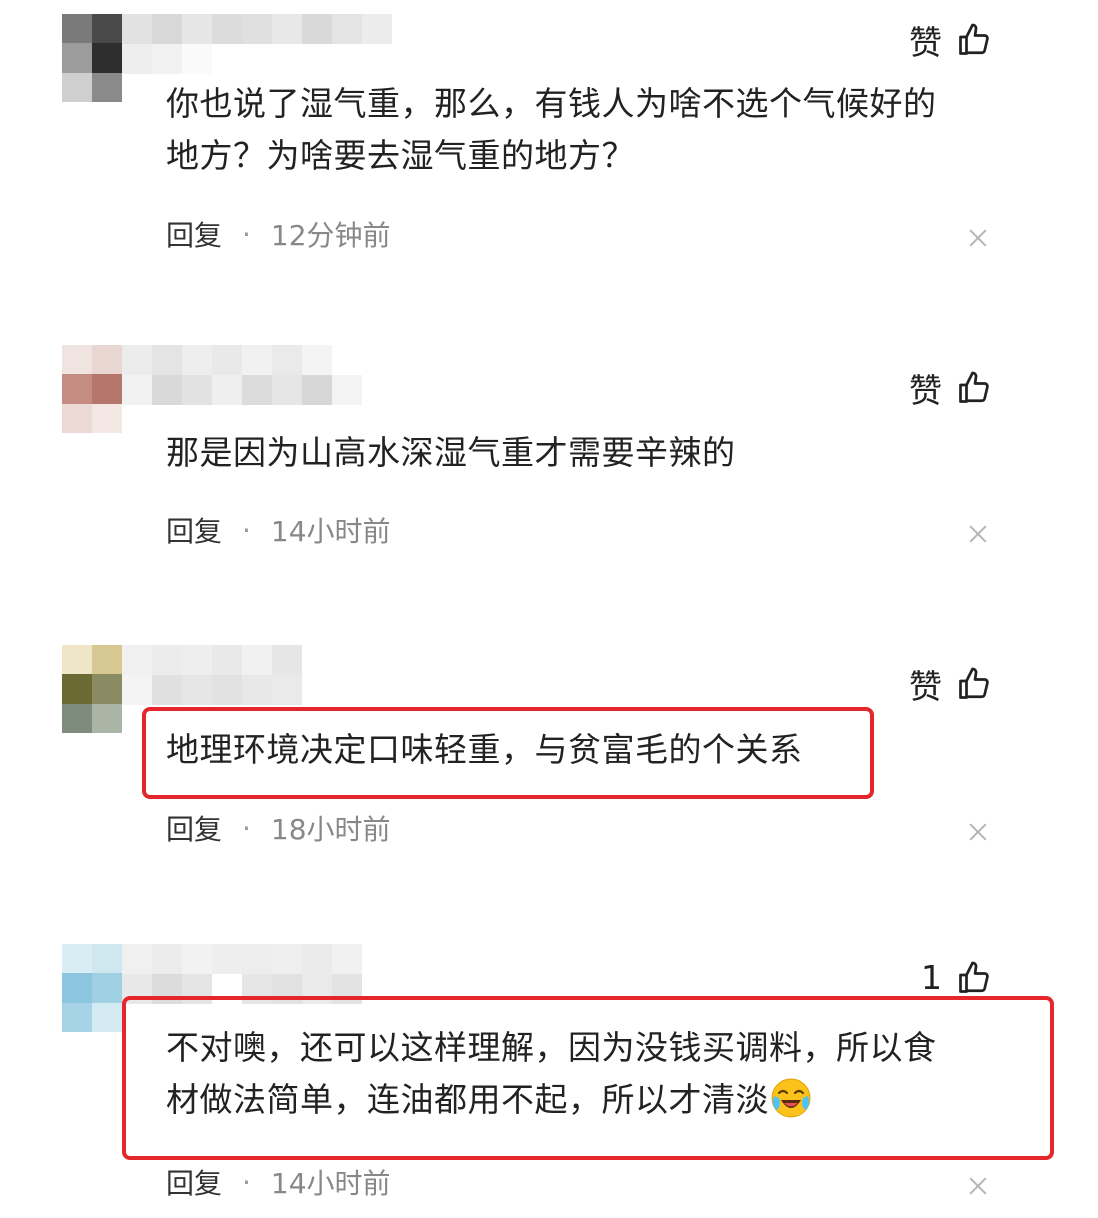  Describe the element at coordinates (551, 103) in the screenshot. I see `comment-text-line: 你也说了湿气重，那么，有钱人为啥不选个气候好的` at that location.